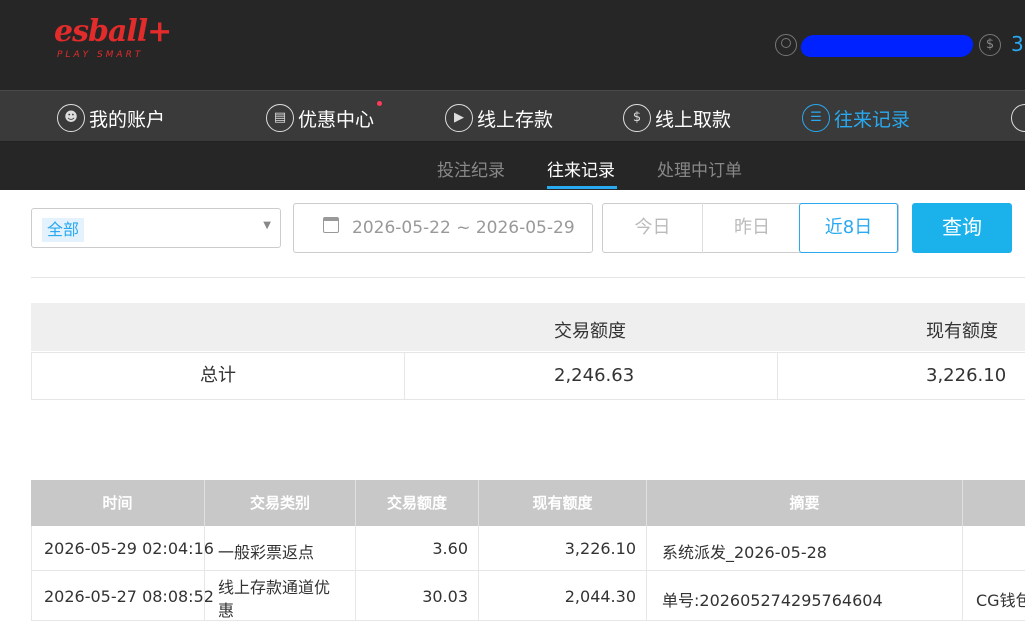 This screenshot has height=621, width=1025. Describe the element at coordinates (528, 327) in the screenshot. I see `summary-header: 交易额度 现有额度` at that location.